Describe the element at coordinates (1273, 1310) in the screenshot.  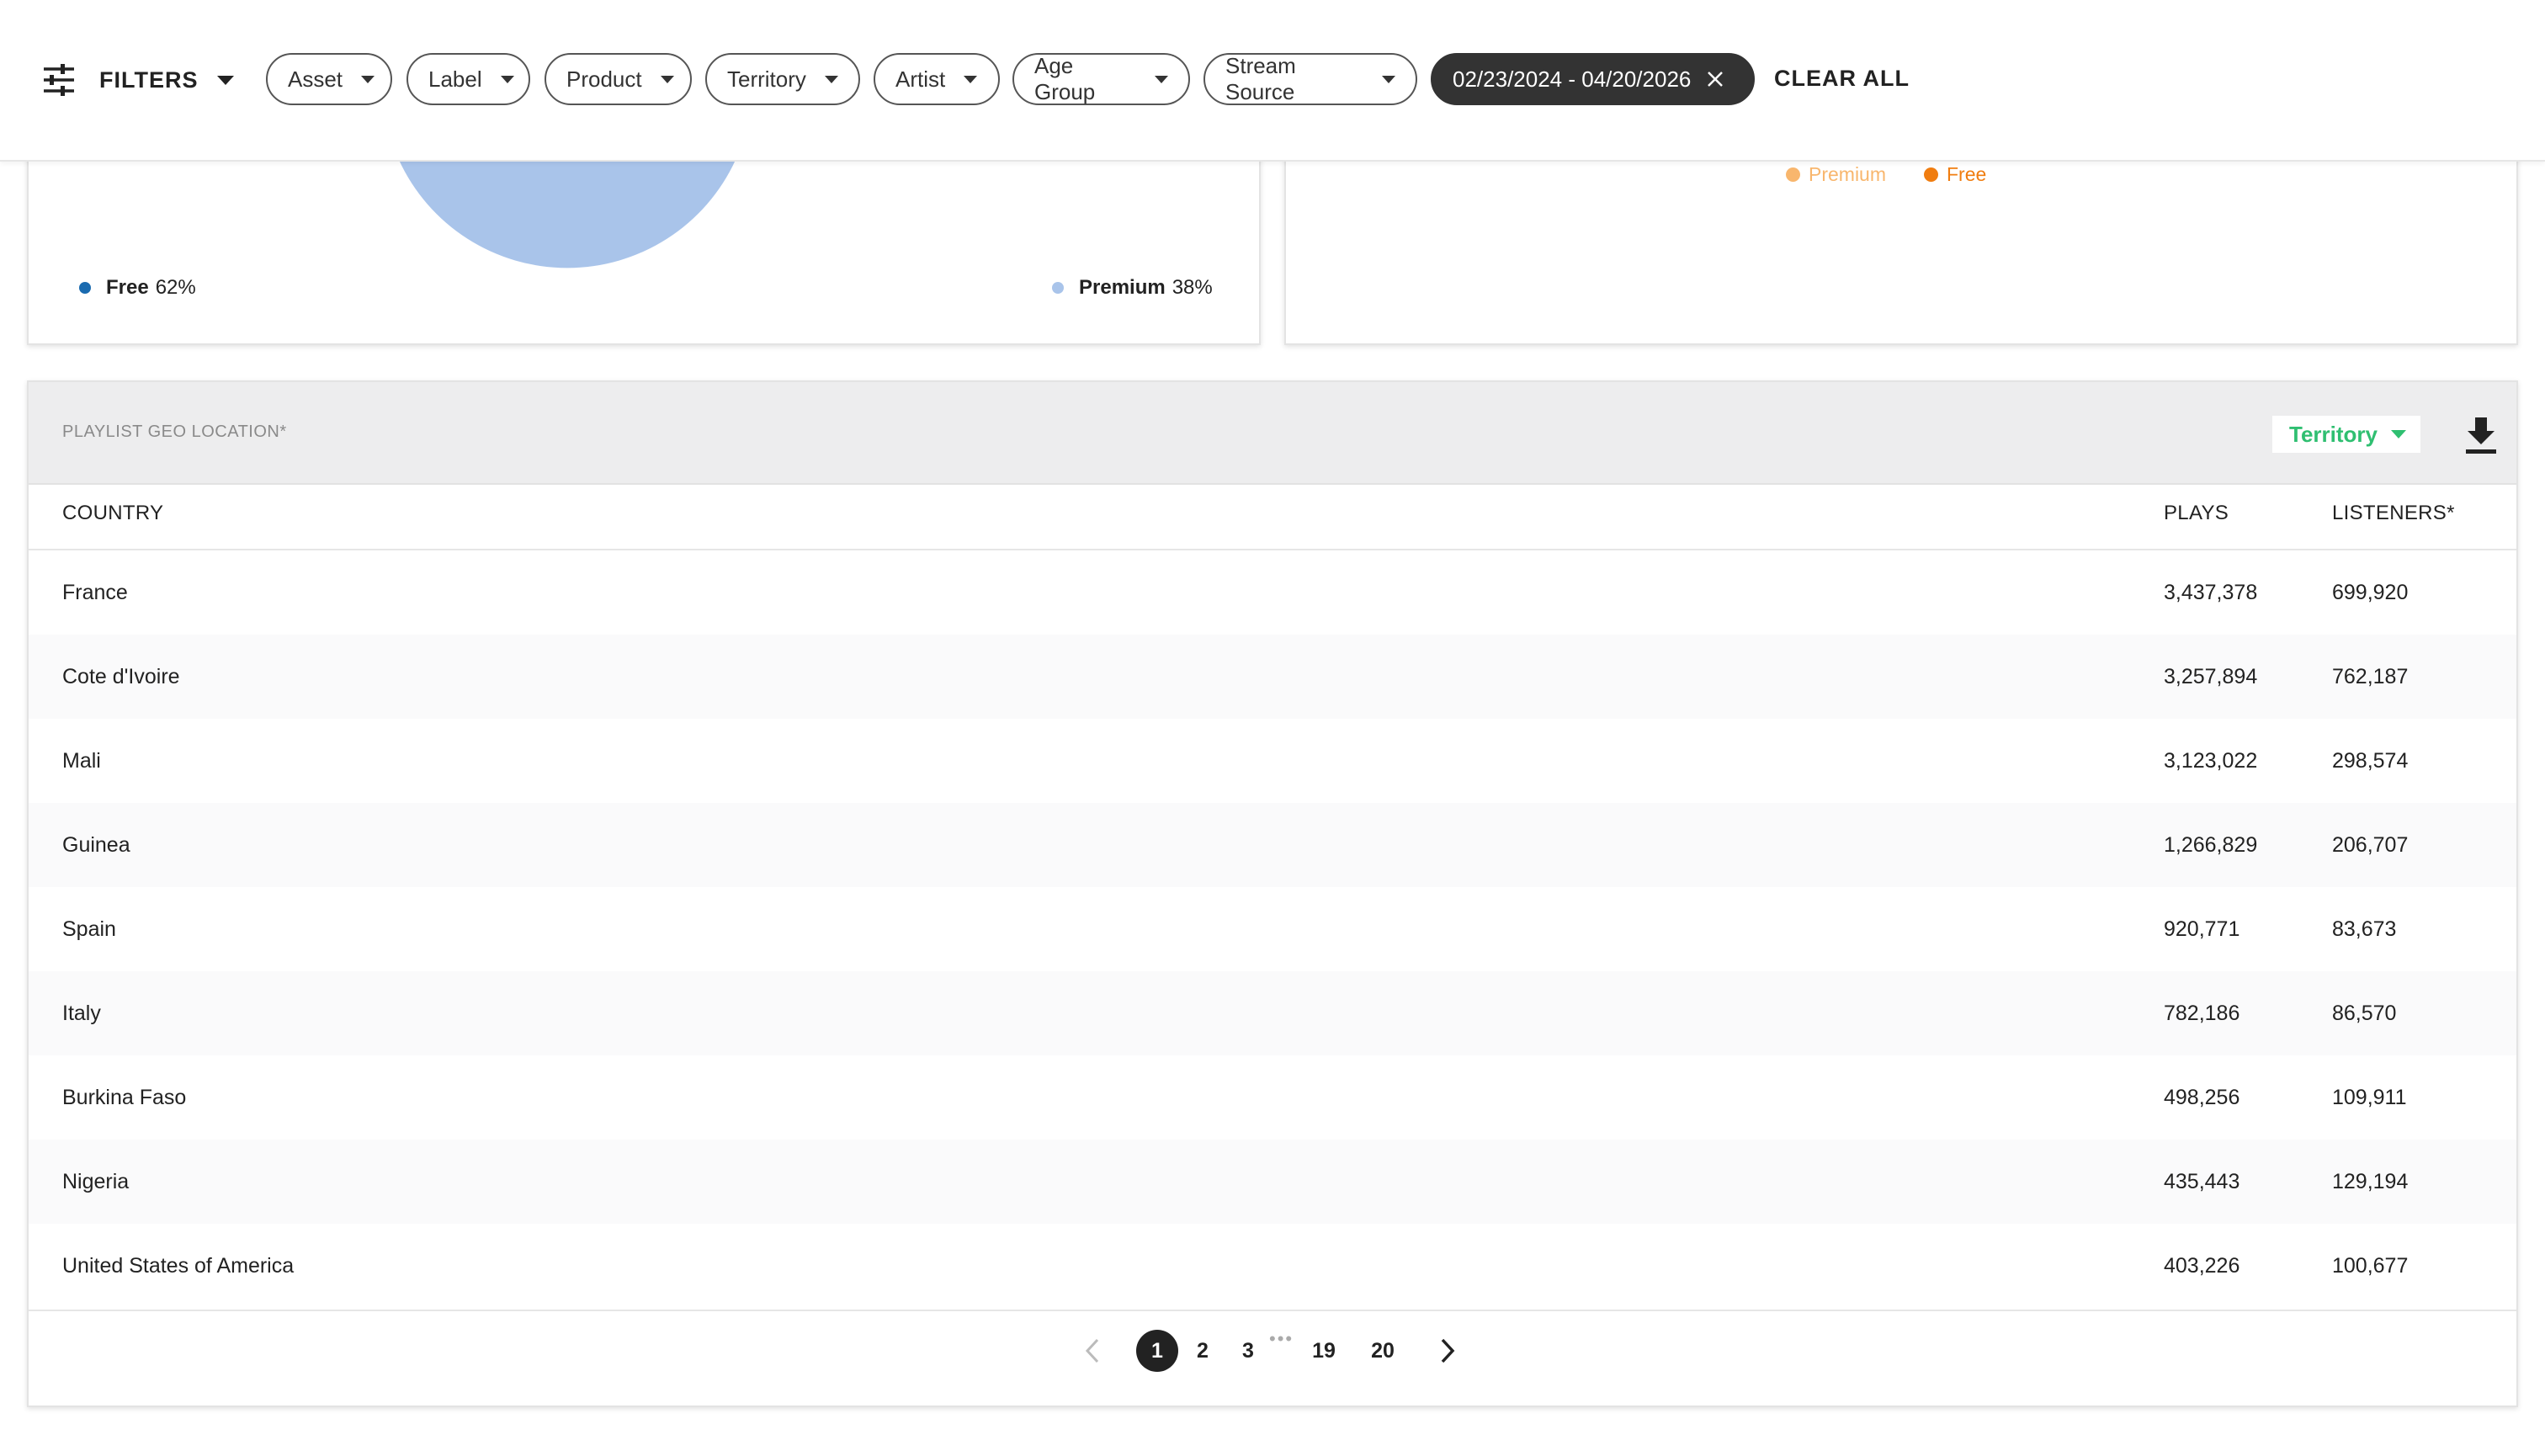
I see `divider` at that location.